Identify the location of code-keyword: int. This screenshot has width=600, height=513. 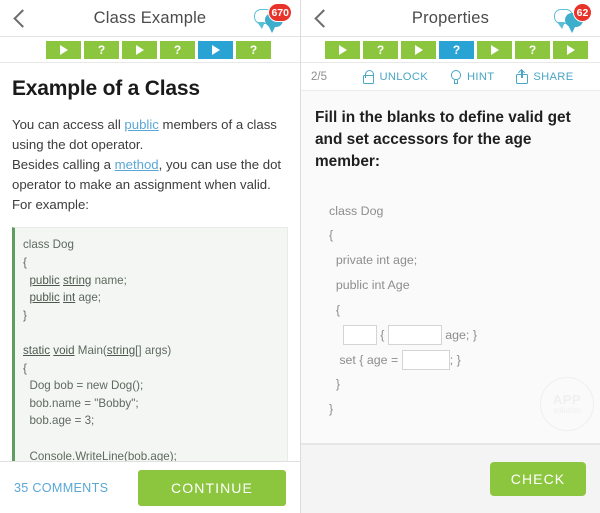
(69, 298).